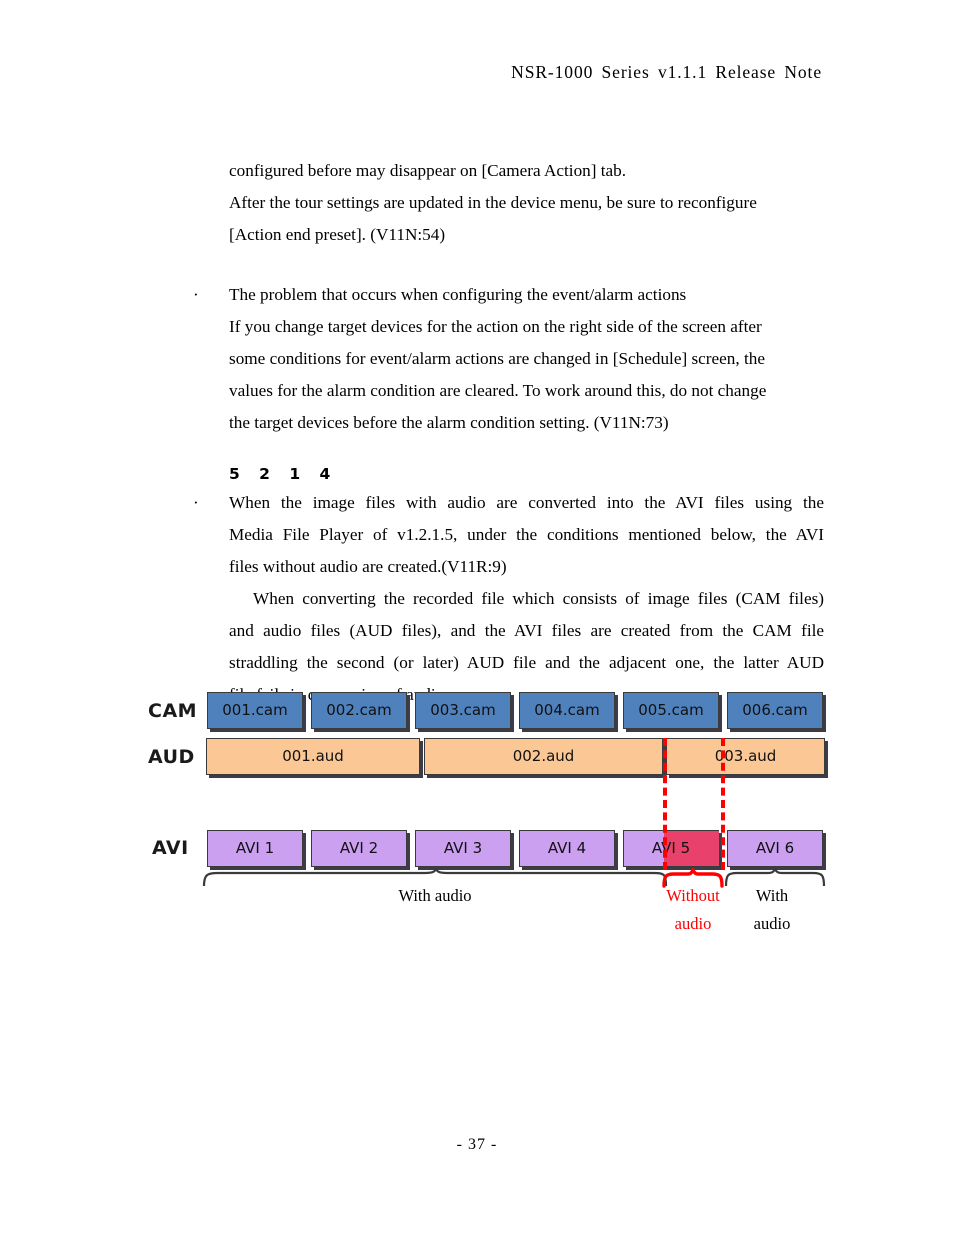 The width and height of the screenshot is (954, 1235). Describe the element at coordinates (772, 895) in the screenshot. I see `caption-with-audio-right-line1: With` at that location.